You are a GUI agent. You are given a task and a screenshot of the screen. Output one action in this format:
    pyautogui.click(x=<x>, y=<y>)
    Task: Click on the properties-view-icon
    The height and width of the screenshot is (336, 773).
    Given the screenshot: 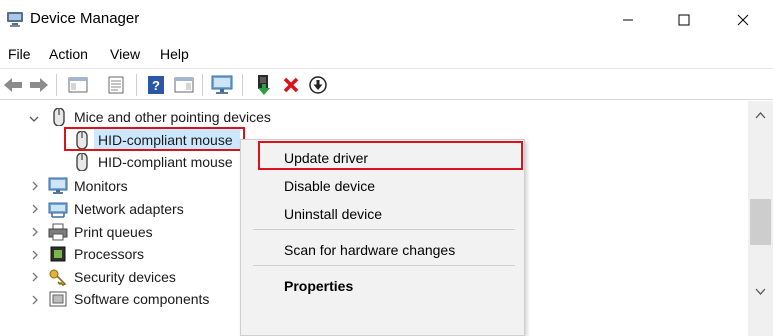 What is the action you would take?
    pyautogui.click(x=78, y=85)
    